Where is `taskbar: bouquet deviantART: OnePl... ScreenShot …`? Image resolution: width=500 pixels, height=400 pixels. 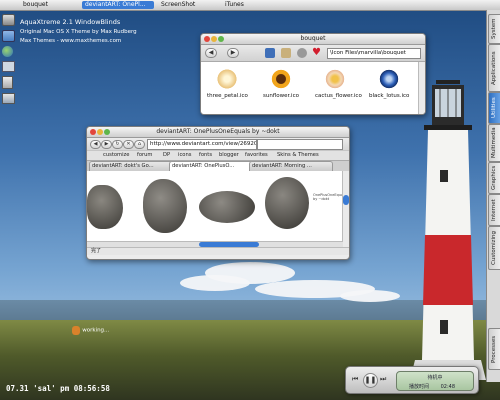 taskbar: bouquet deviantART: OnePl... ScreenShot … is located at coordinates (250, 5).